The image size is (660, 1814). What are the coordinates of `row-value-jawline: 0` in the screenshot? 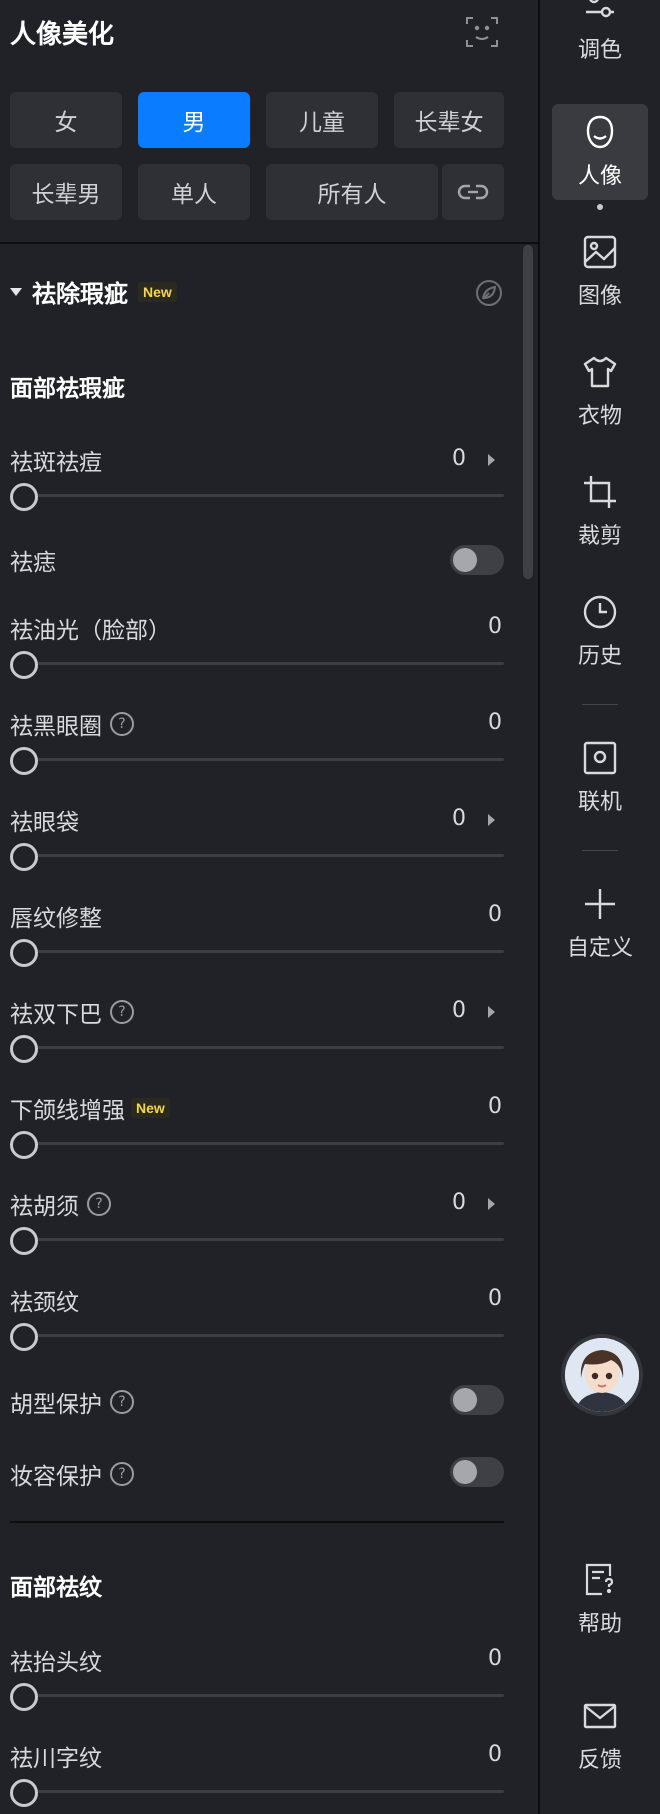 It's located at (472, 1106).